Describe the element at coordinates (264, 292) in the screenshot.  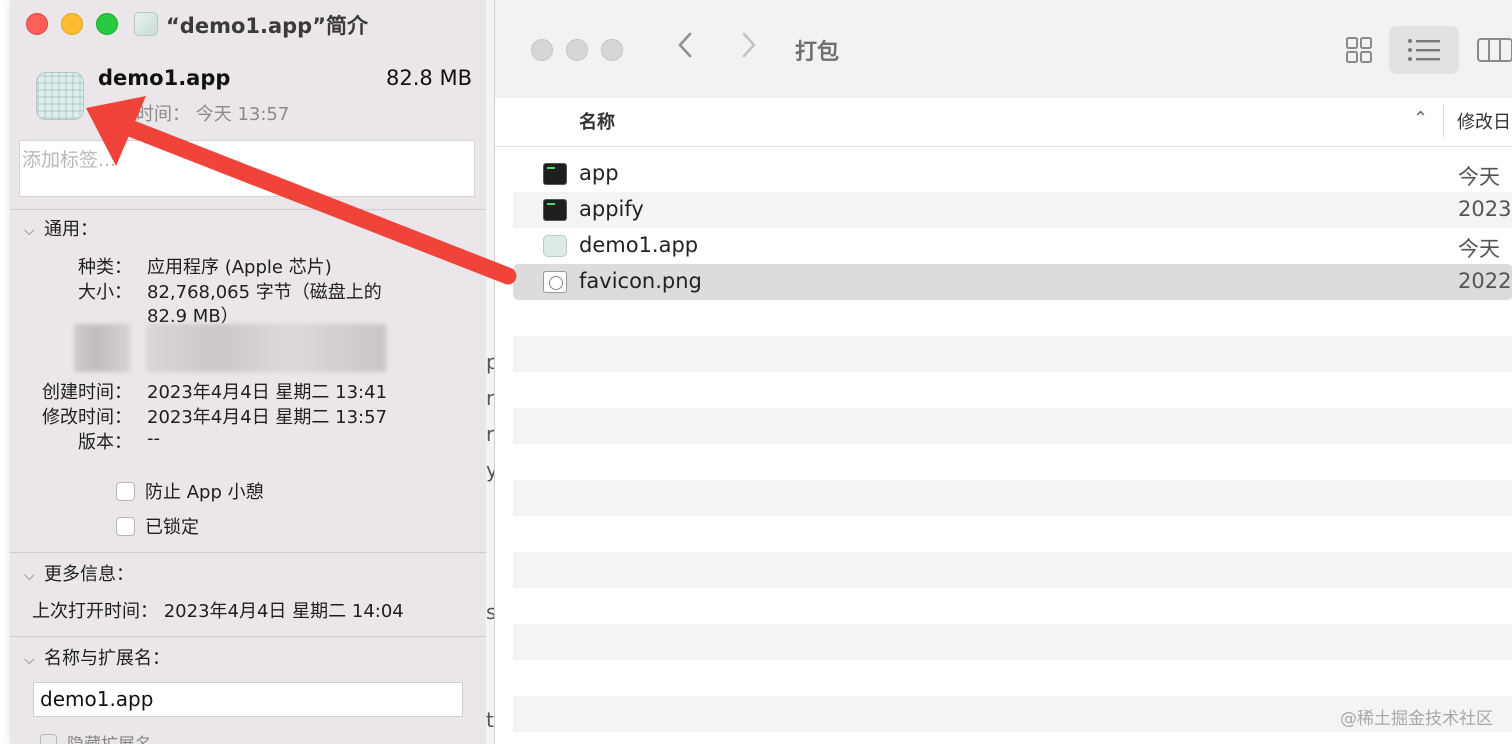
I see `size-value: 82,768,065 字节（磁盘上的` at that location.